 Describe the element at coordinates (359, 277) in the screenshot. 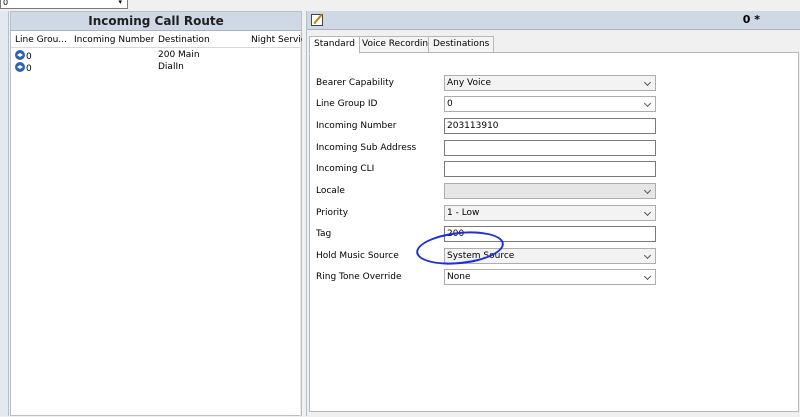

I see `ring-tone-override-label: Ring Tone Override` at that location.